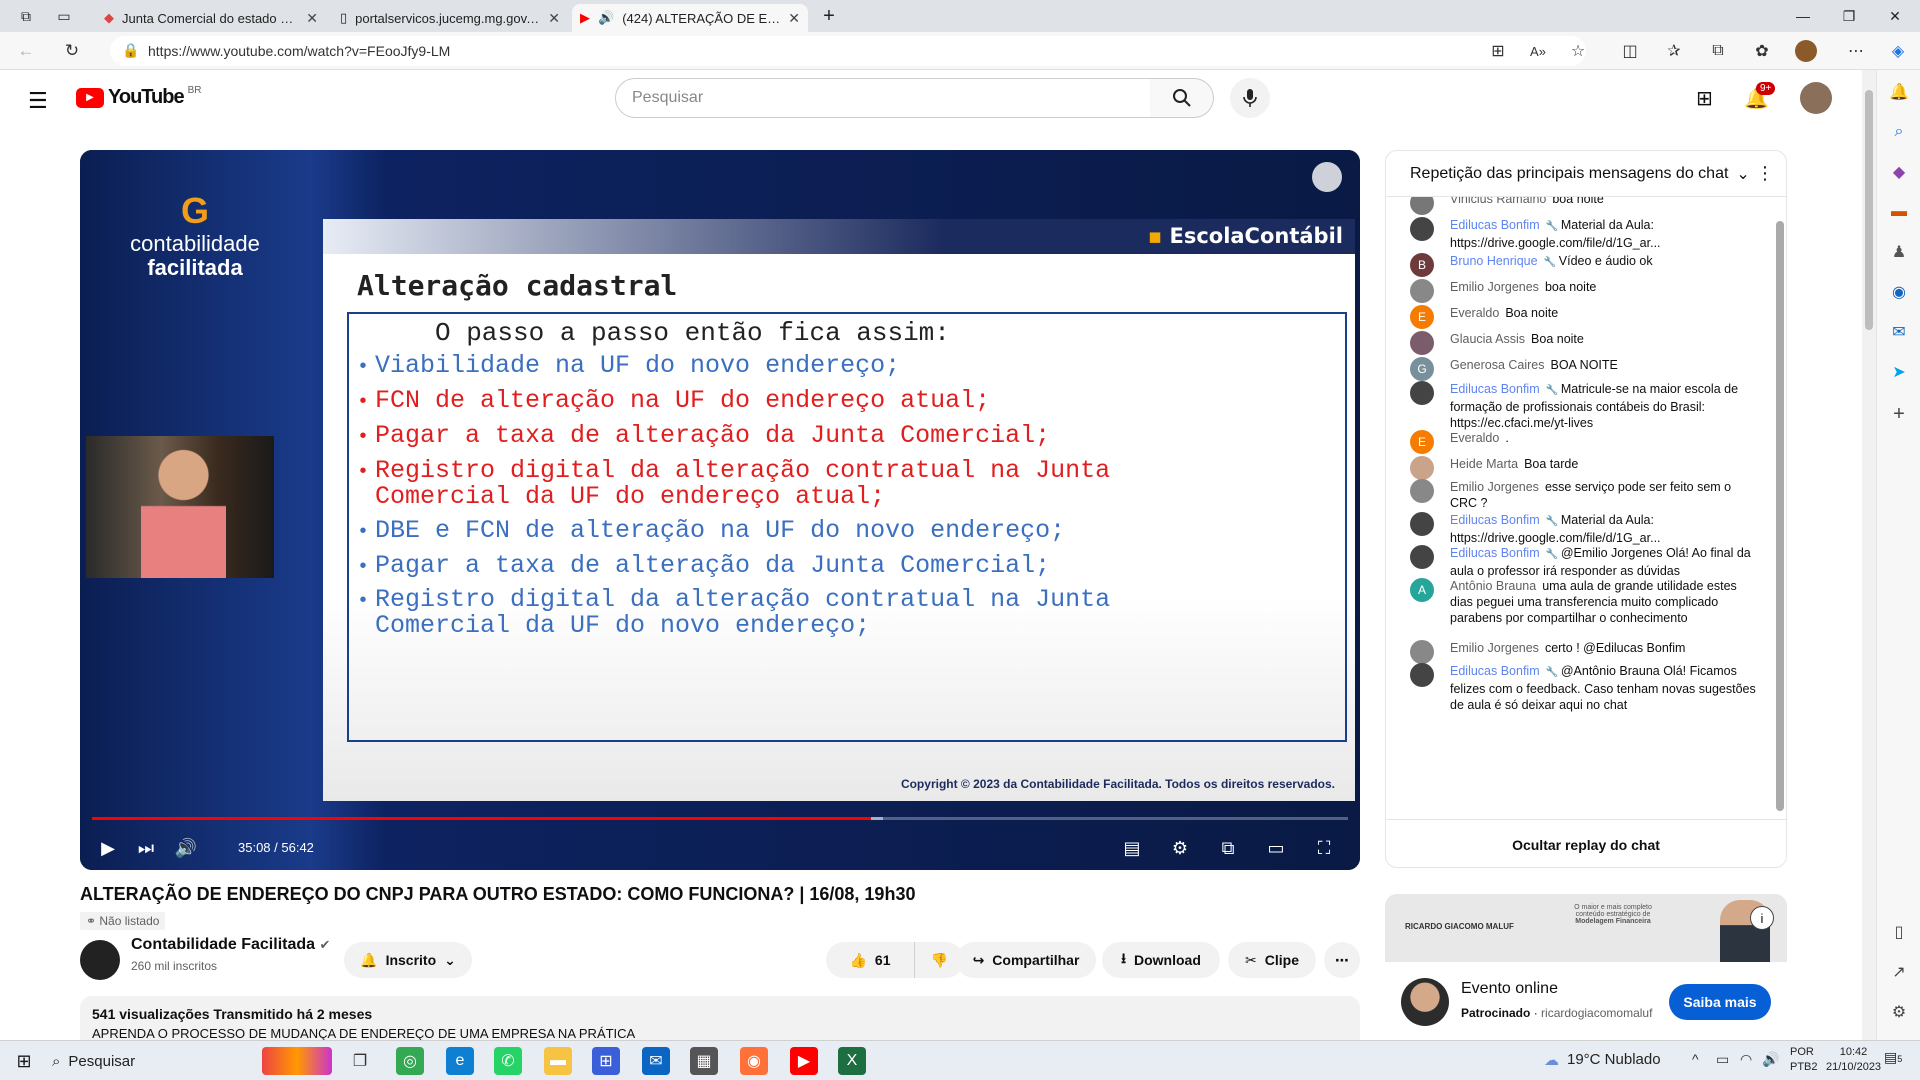 The width and height of the screenshot is (1920, 1080). Describe the element at coordinates (1899, 252) in the screenshot. I see `games-icon: ♟` at that location.